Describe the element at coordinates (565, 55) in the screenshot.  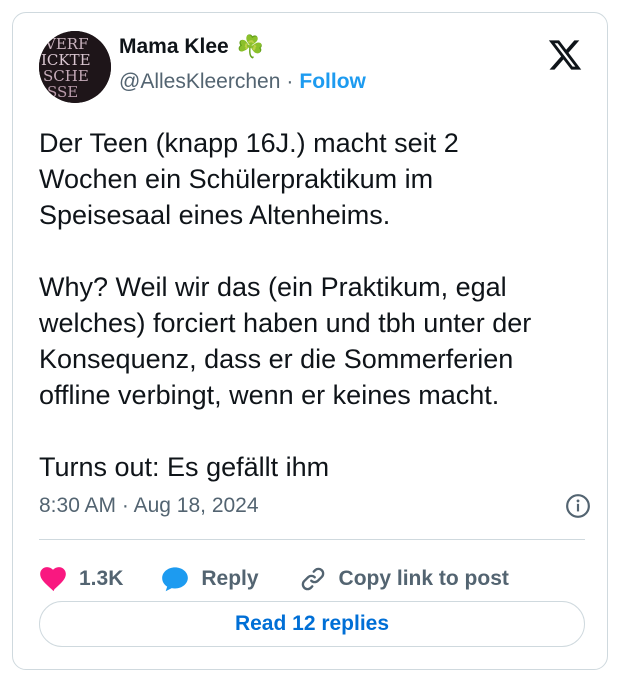
I see `x-logo-icon` at that location.